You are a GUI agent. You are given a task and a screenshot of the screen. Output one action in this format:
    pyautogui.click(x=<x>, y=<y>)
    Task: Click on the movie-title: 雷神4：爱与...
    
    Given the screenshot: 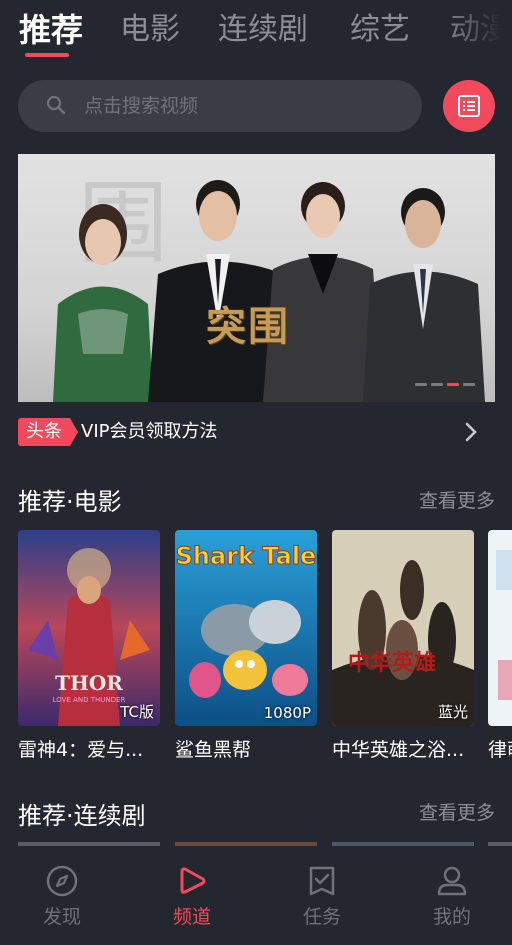 What is the action you would take?
    pyautogui.click(x=89, y=748)
    